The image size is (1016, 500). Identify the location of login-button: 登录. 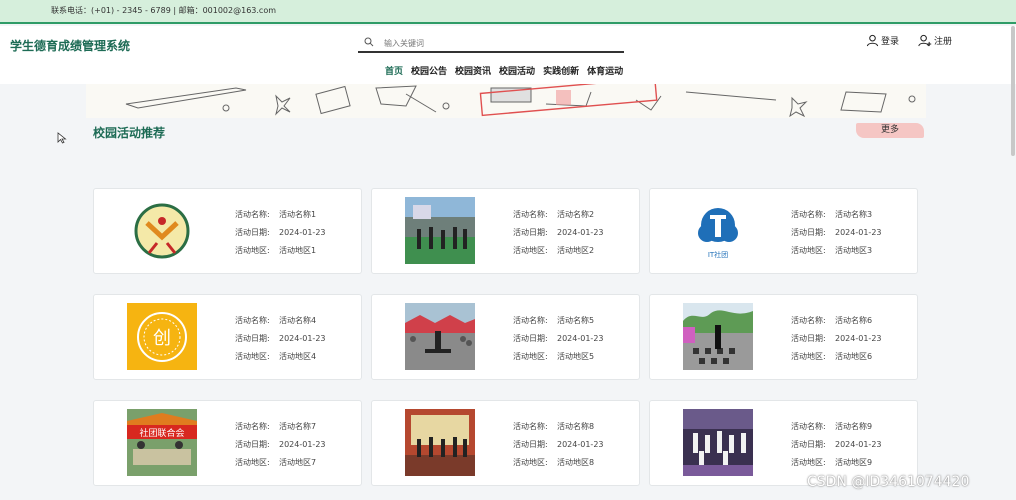
(882, 40).